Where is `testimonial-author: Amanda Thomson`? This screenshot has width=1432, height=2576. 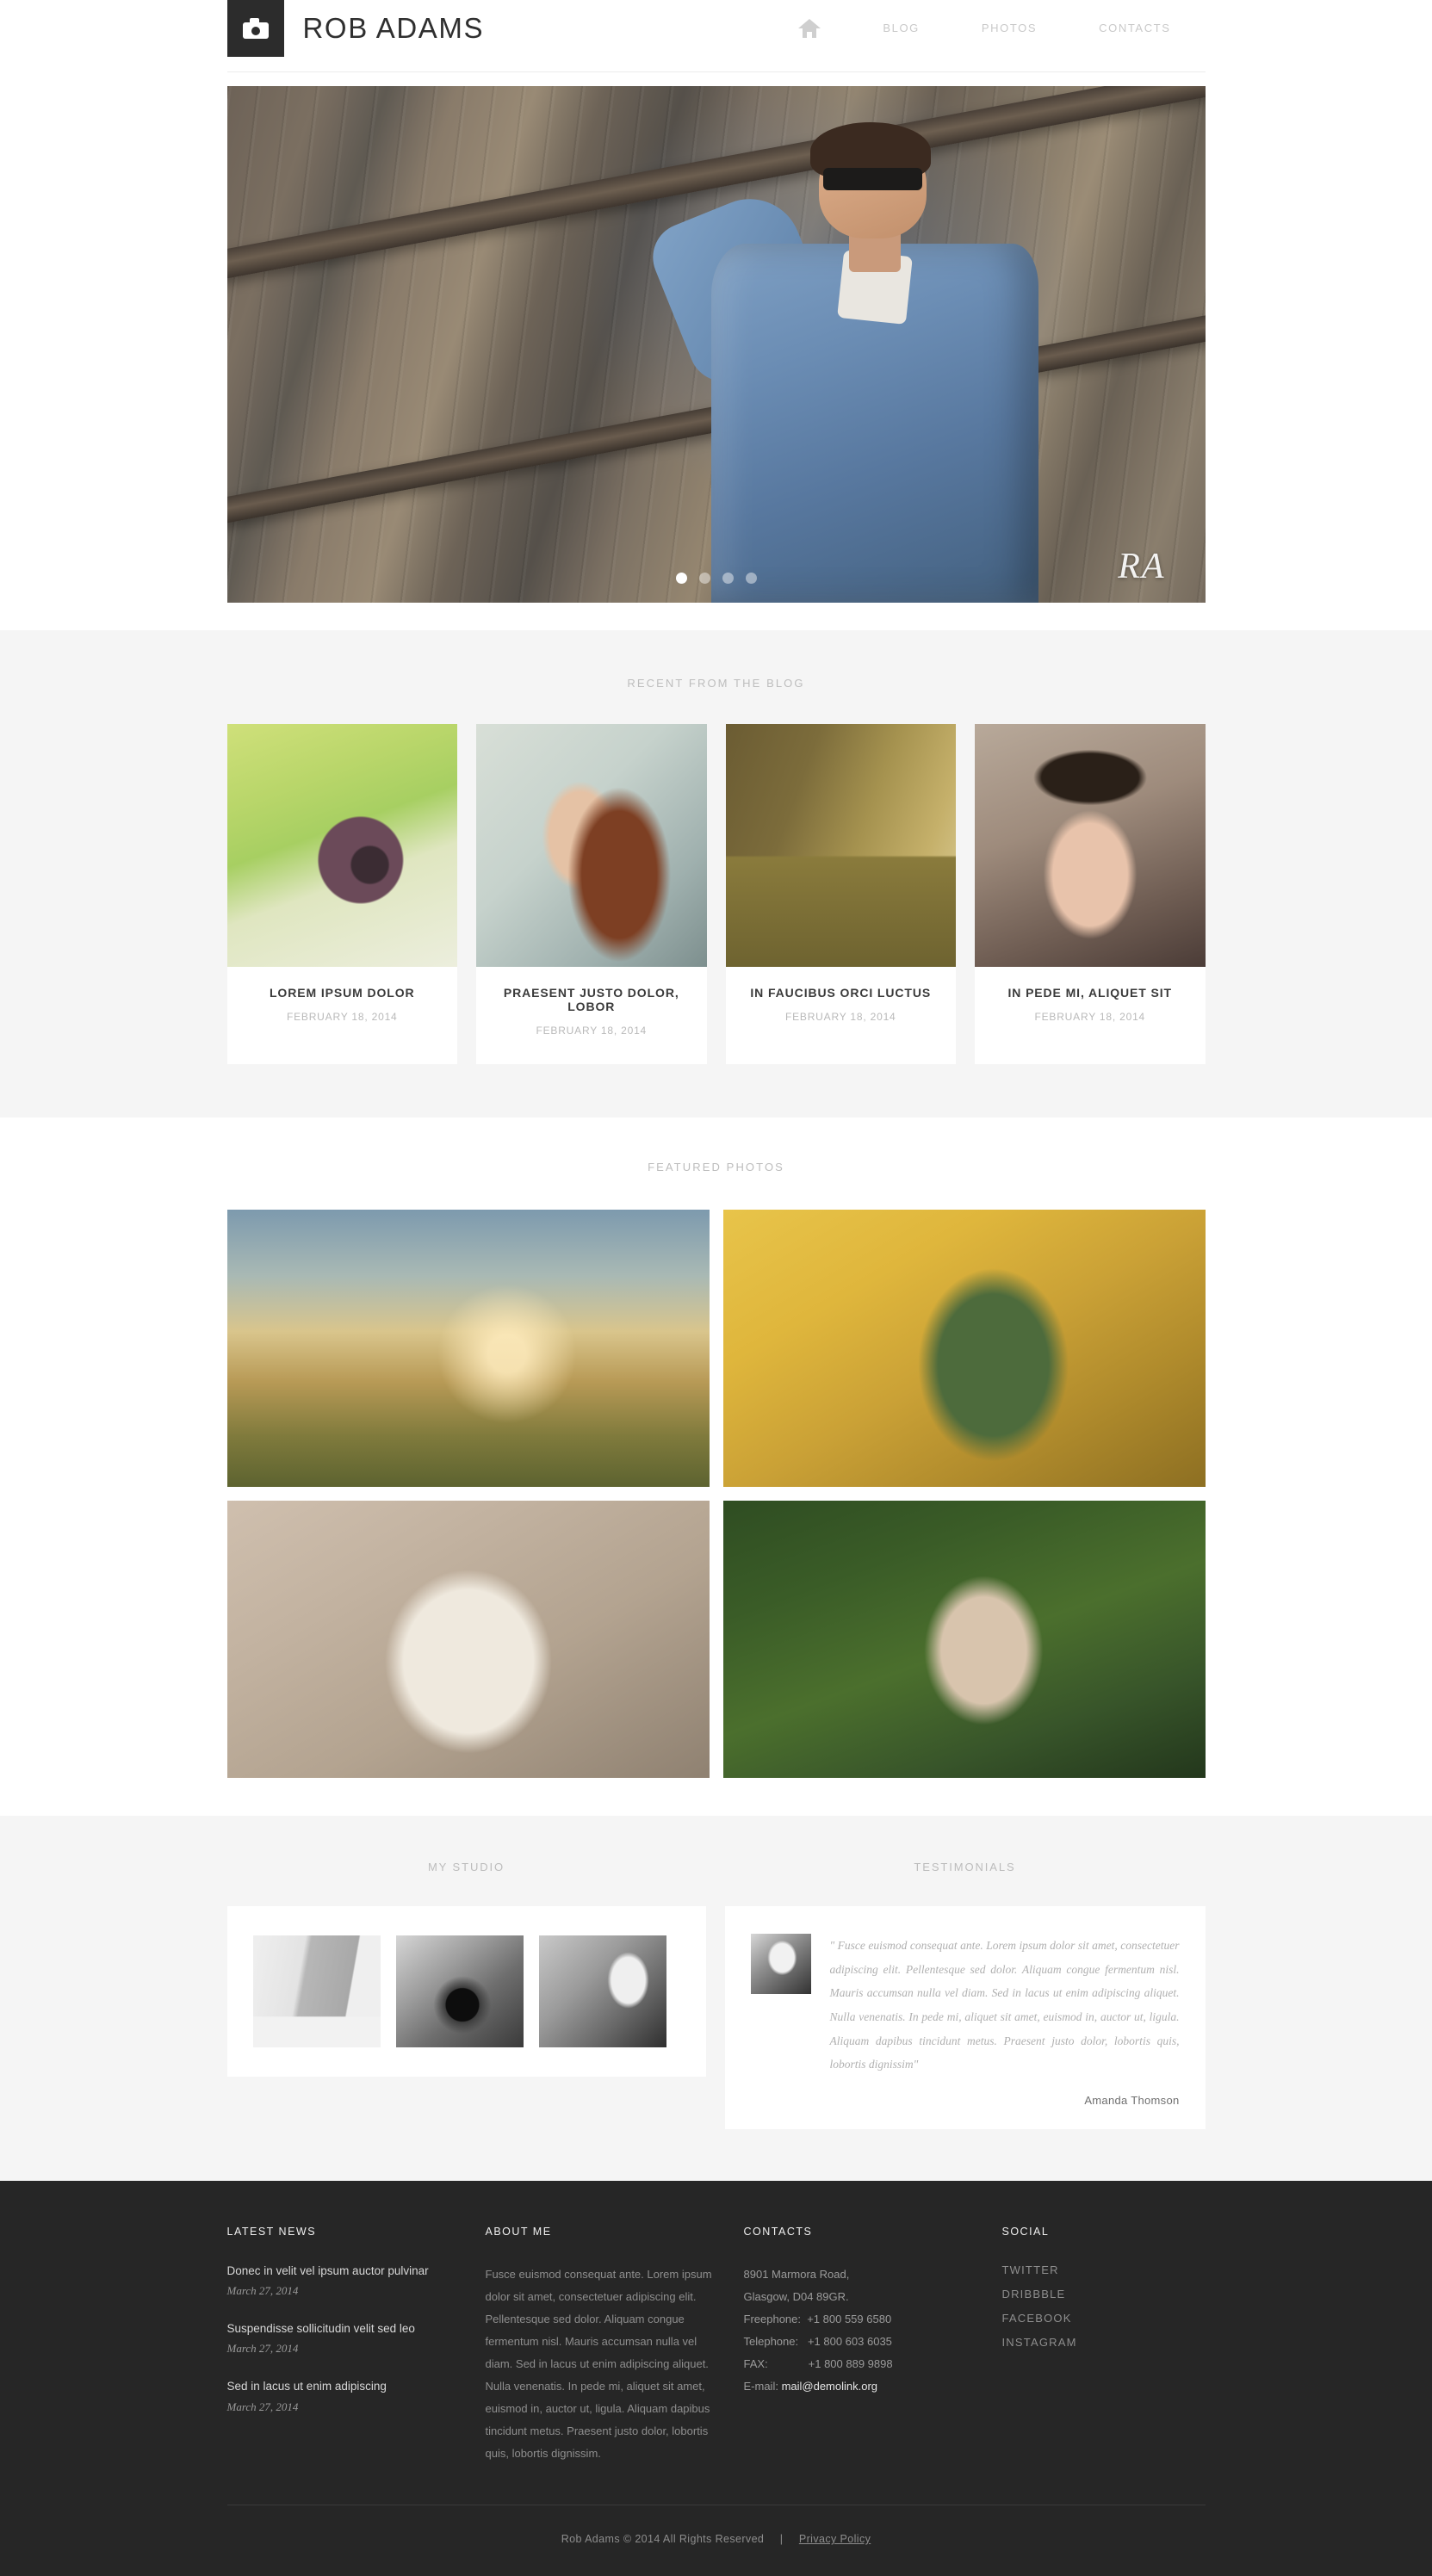
testimonial-author: Amanda Thomson is located at coordinates (1132, 2101).